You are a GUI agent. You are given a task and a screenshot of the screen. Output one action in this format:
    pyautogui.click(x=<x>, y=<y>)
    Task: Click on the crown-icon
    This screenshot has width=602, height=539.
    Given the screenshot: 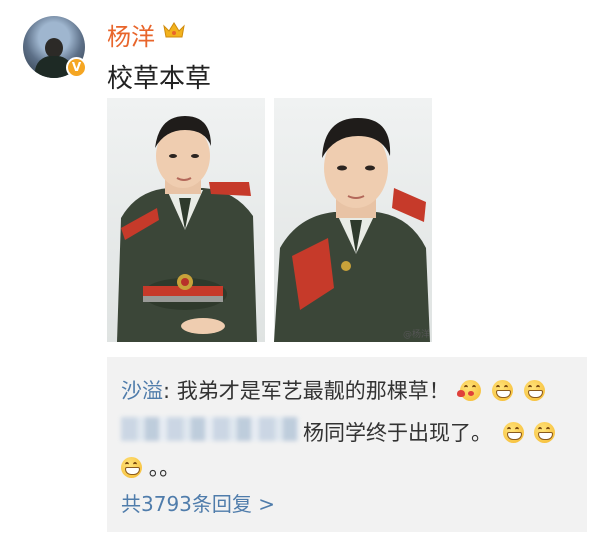 What is the action you would take?
    pyautogui.click(x=174, y=30)
    